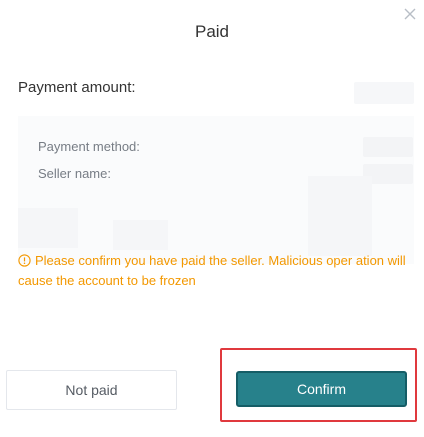  Describe the element at coordinates (212, 31) in the screenshot. I see `dialog-title: Paid` at that location.